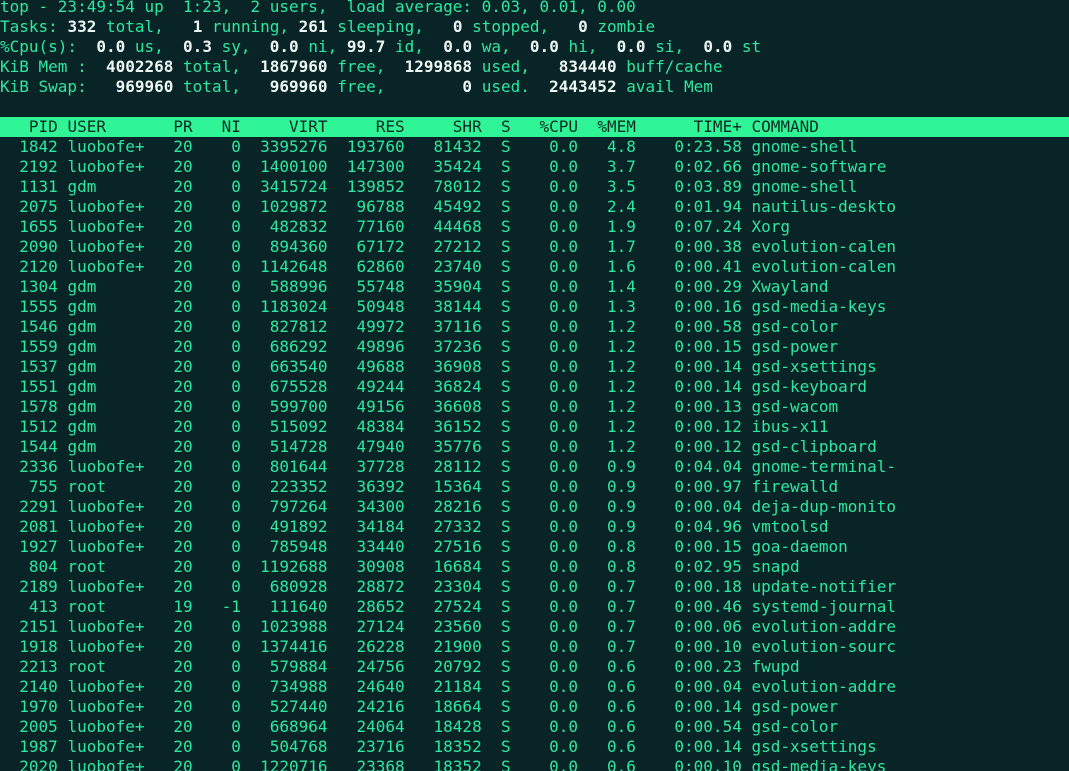  I want to click on mem-buff-cache-value: 834440, so click(587, 66).